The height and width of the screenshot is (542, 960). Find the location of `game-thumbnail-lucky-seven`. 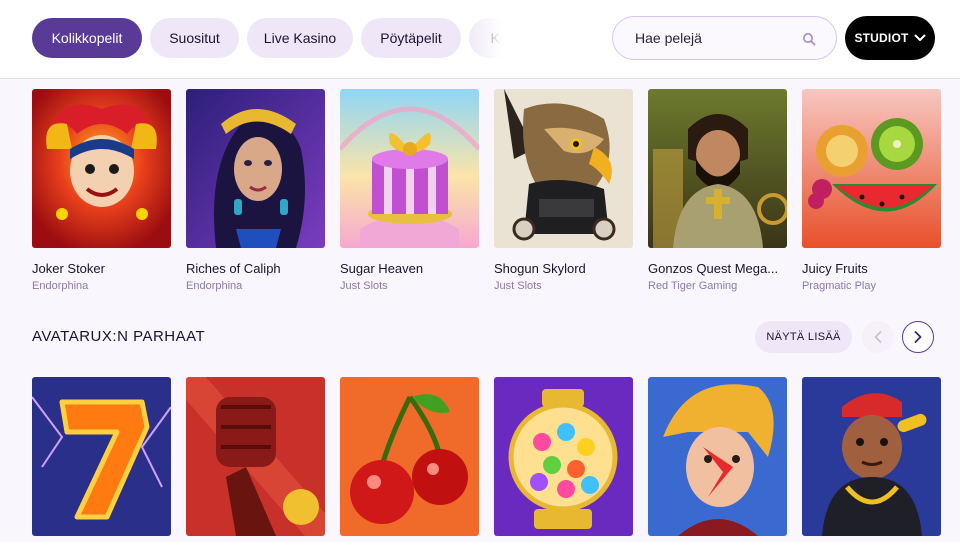

game-thumbnail-lucky-seven is located at coordinates (101, 456).